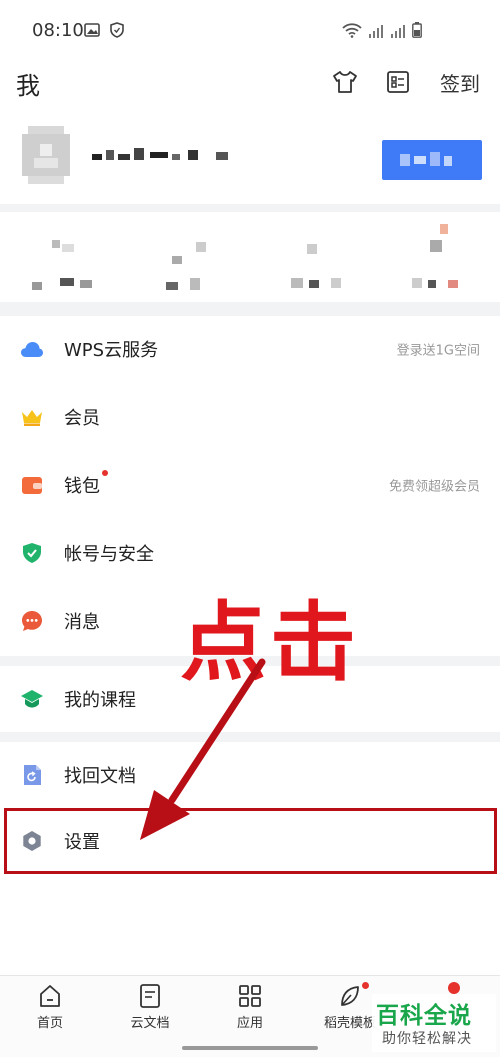  What do you see at coordinates (350, 996) in the screenshot?
I see `leaf-icon` at bounding box center [350, 996].